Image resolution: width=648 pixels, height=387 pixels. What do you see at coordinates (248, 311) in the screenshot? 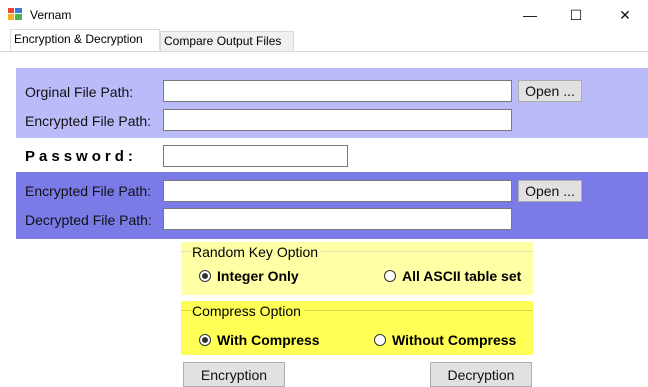
I see `compress-option-title: Compress Option` at bounding box center [248, 311].